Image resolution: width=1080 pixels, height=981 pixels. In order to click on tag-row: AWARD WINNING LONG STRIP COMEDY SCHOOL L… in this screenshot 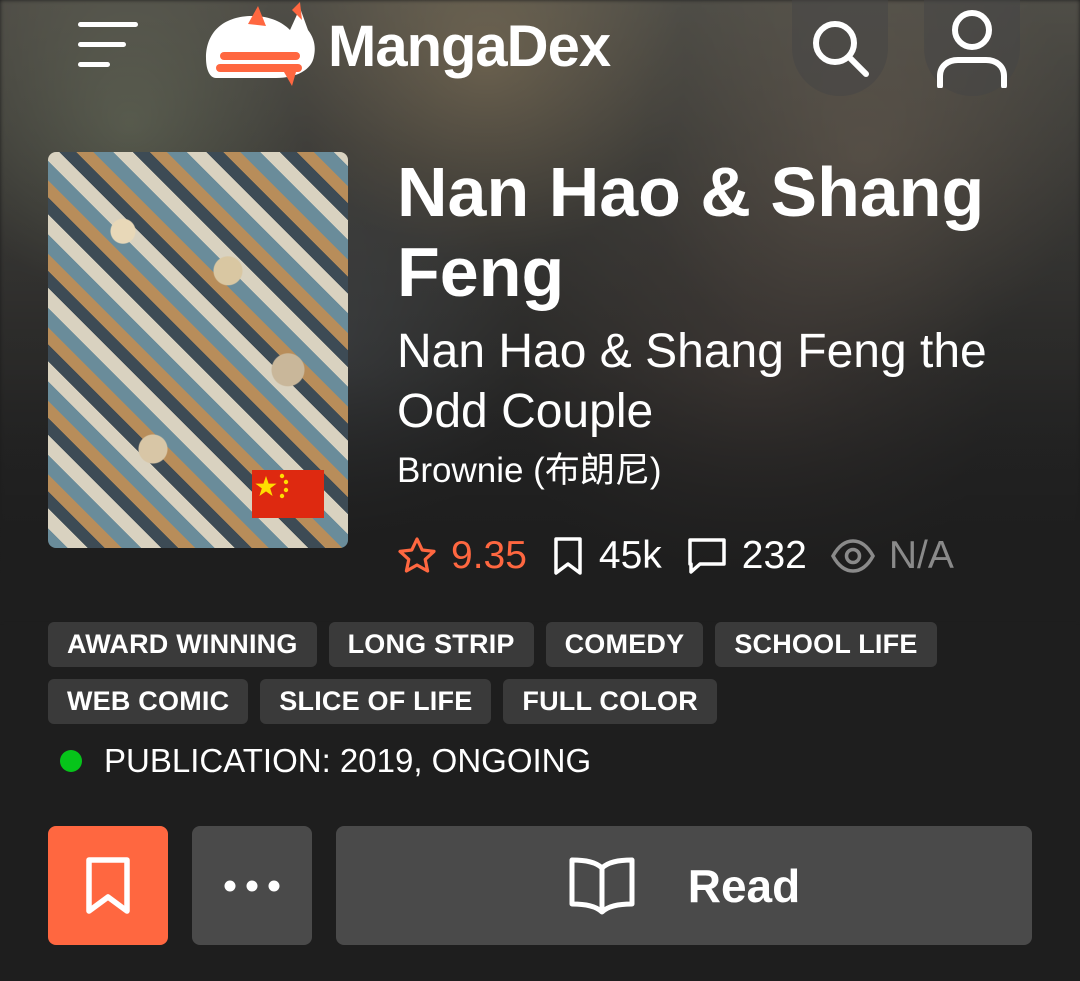, I will do `click(548, 644)`.